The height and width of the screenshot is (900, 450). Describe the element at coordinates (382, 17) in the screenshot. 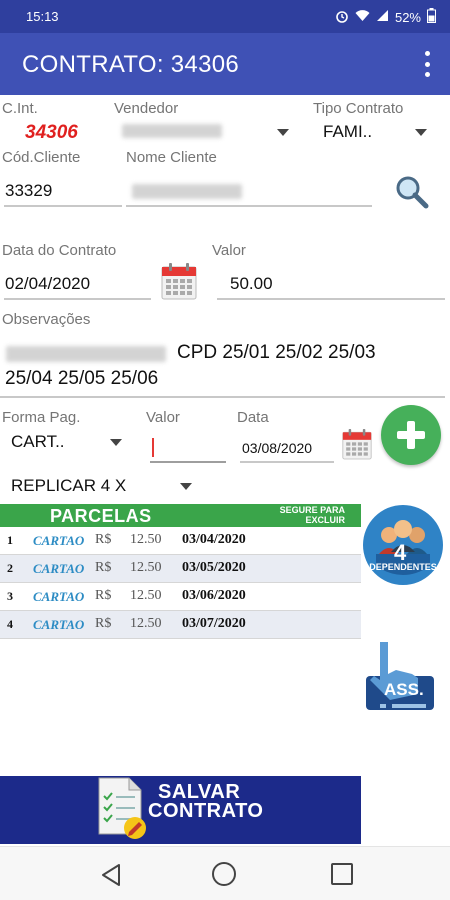

I see `signal-icon` at that location.